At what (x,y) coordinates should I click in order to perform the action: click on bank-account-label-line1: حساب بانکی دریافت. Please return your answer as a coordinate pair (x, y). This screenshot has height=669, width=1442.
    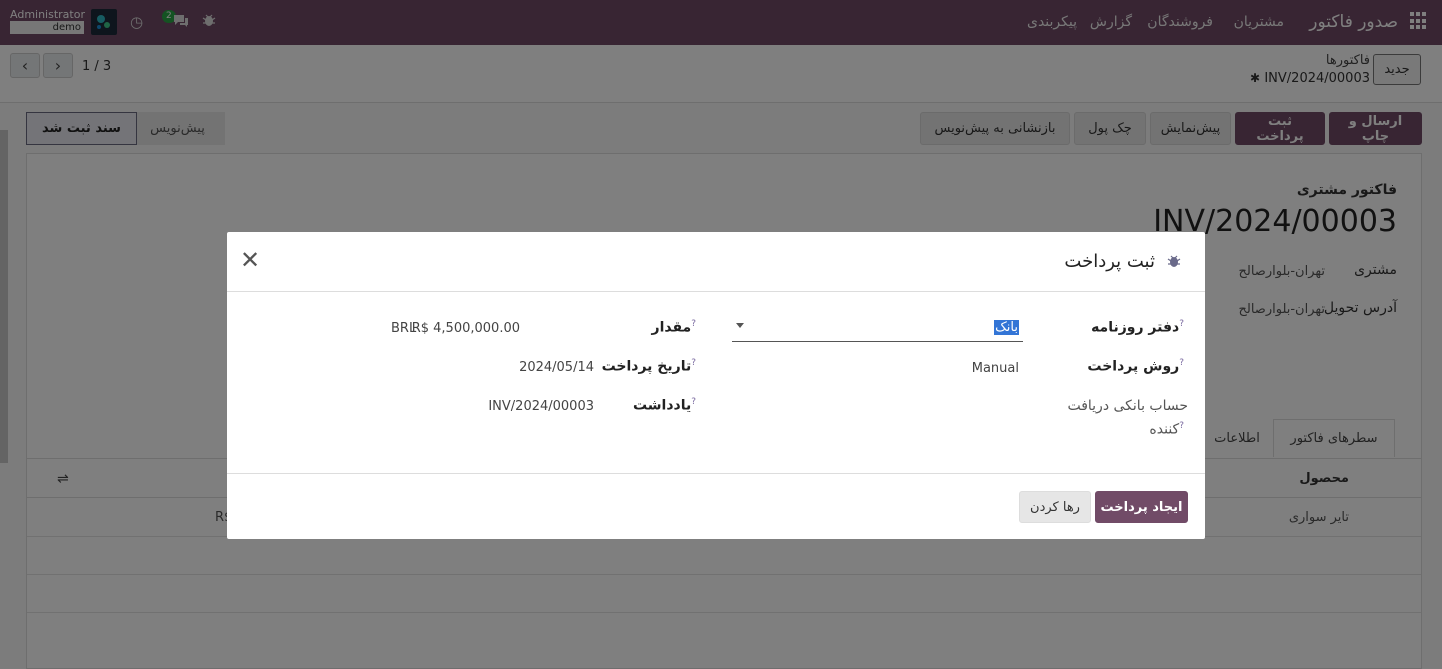
    Looking at the image, I should click on (1127, 406).